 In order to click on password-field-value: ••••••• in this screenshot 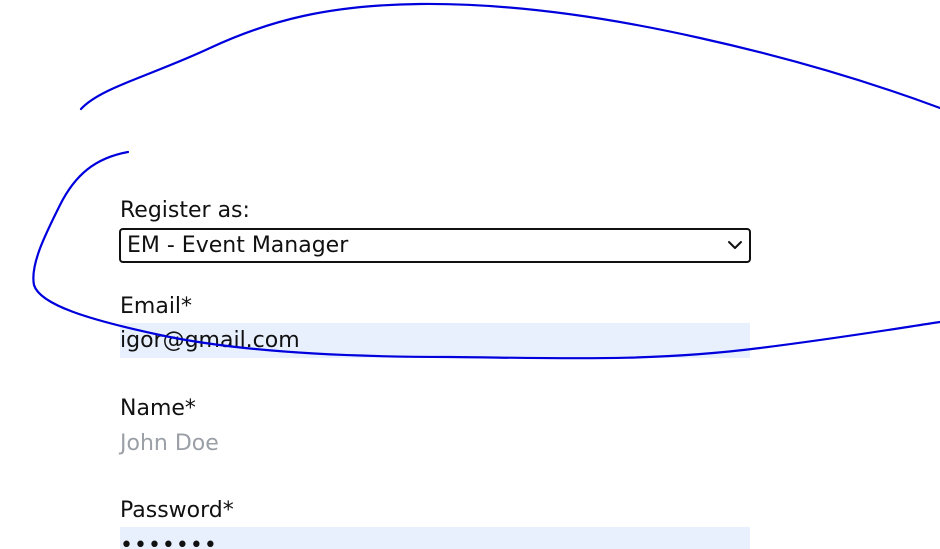, I will do `click(169, 541)`.